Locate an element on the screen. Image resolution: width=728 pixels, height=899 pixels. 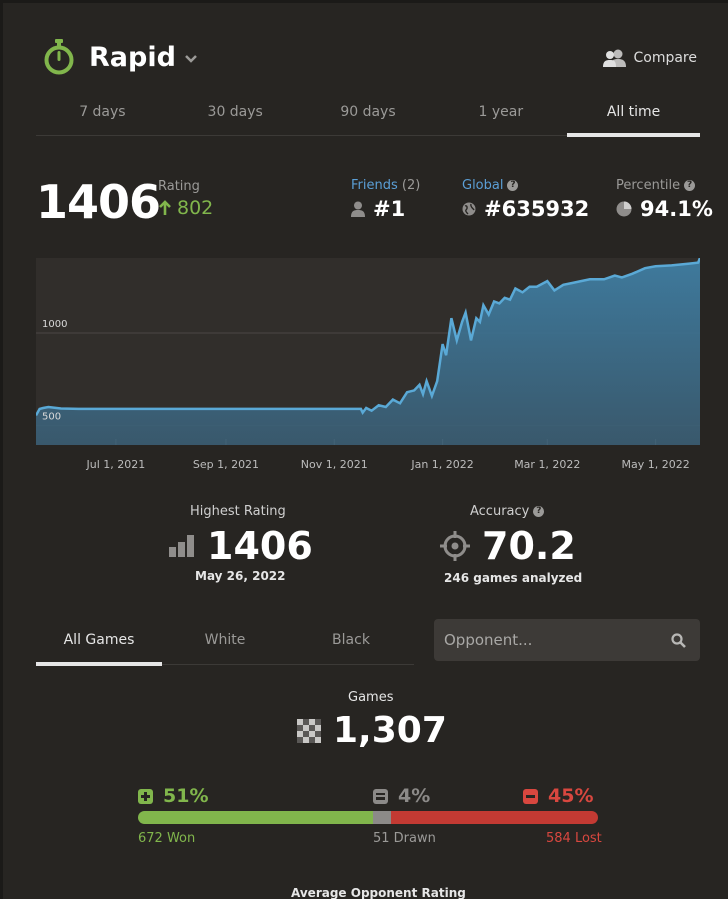
tab-90-days: 90 days is located at coordinates (368, 115).